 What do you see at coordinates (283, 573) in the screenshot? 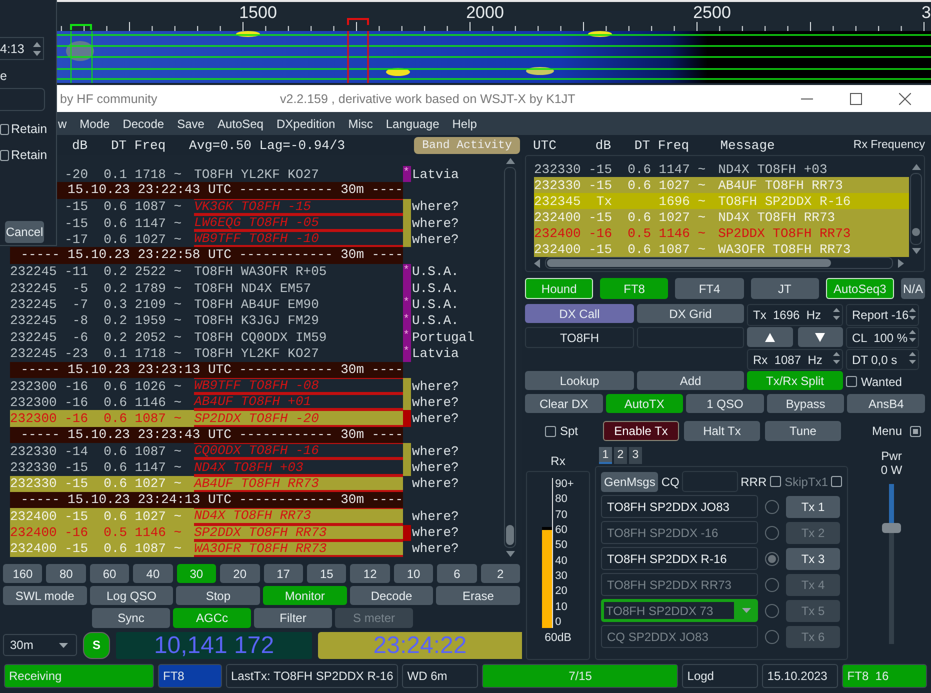
I see `band-button: 17` at bounding box center [283, 573].